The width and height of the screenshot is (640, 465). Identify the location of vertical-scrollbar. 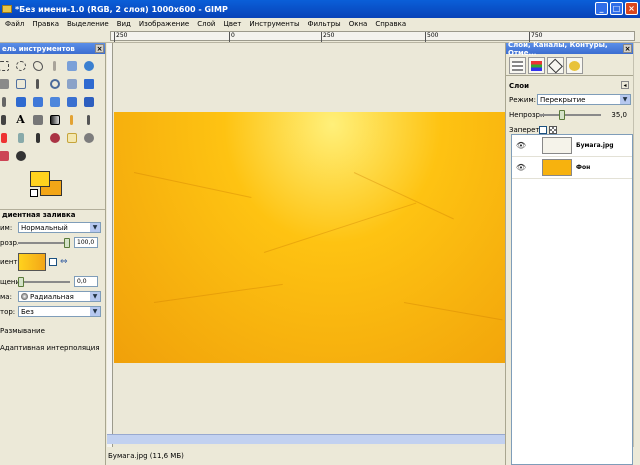
(636, 245).